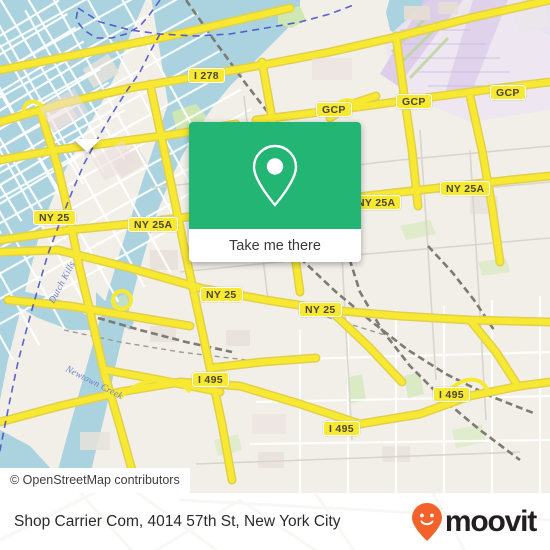 Image resolution: width=550 pixels, height=550 pixels. What do you see at coordinates (341, 428) in the screenshot?
I see `road-shield-i495-bottom: I 495` at bounding box center [341, 428].